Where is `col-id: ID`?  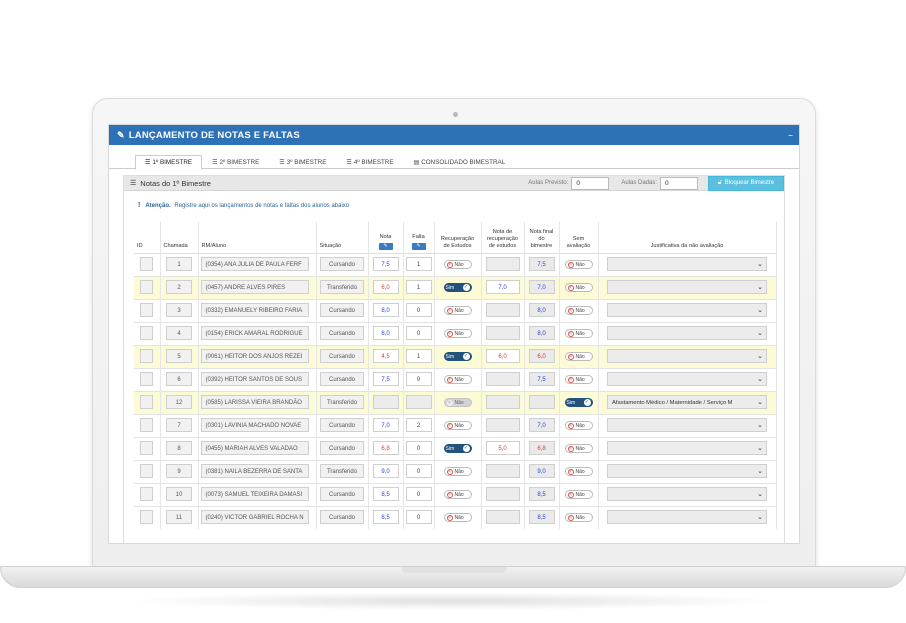
col-id: ID is located at coordinates (147, 238).